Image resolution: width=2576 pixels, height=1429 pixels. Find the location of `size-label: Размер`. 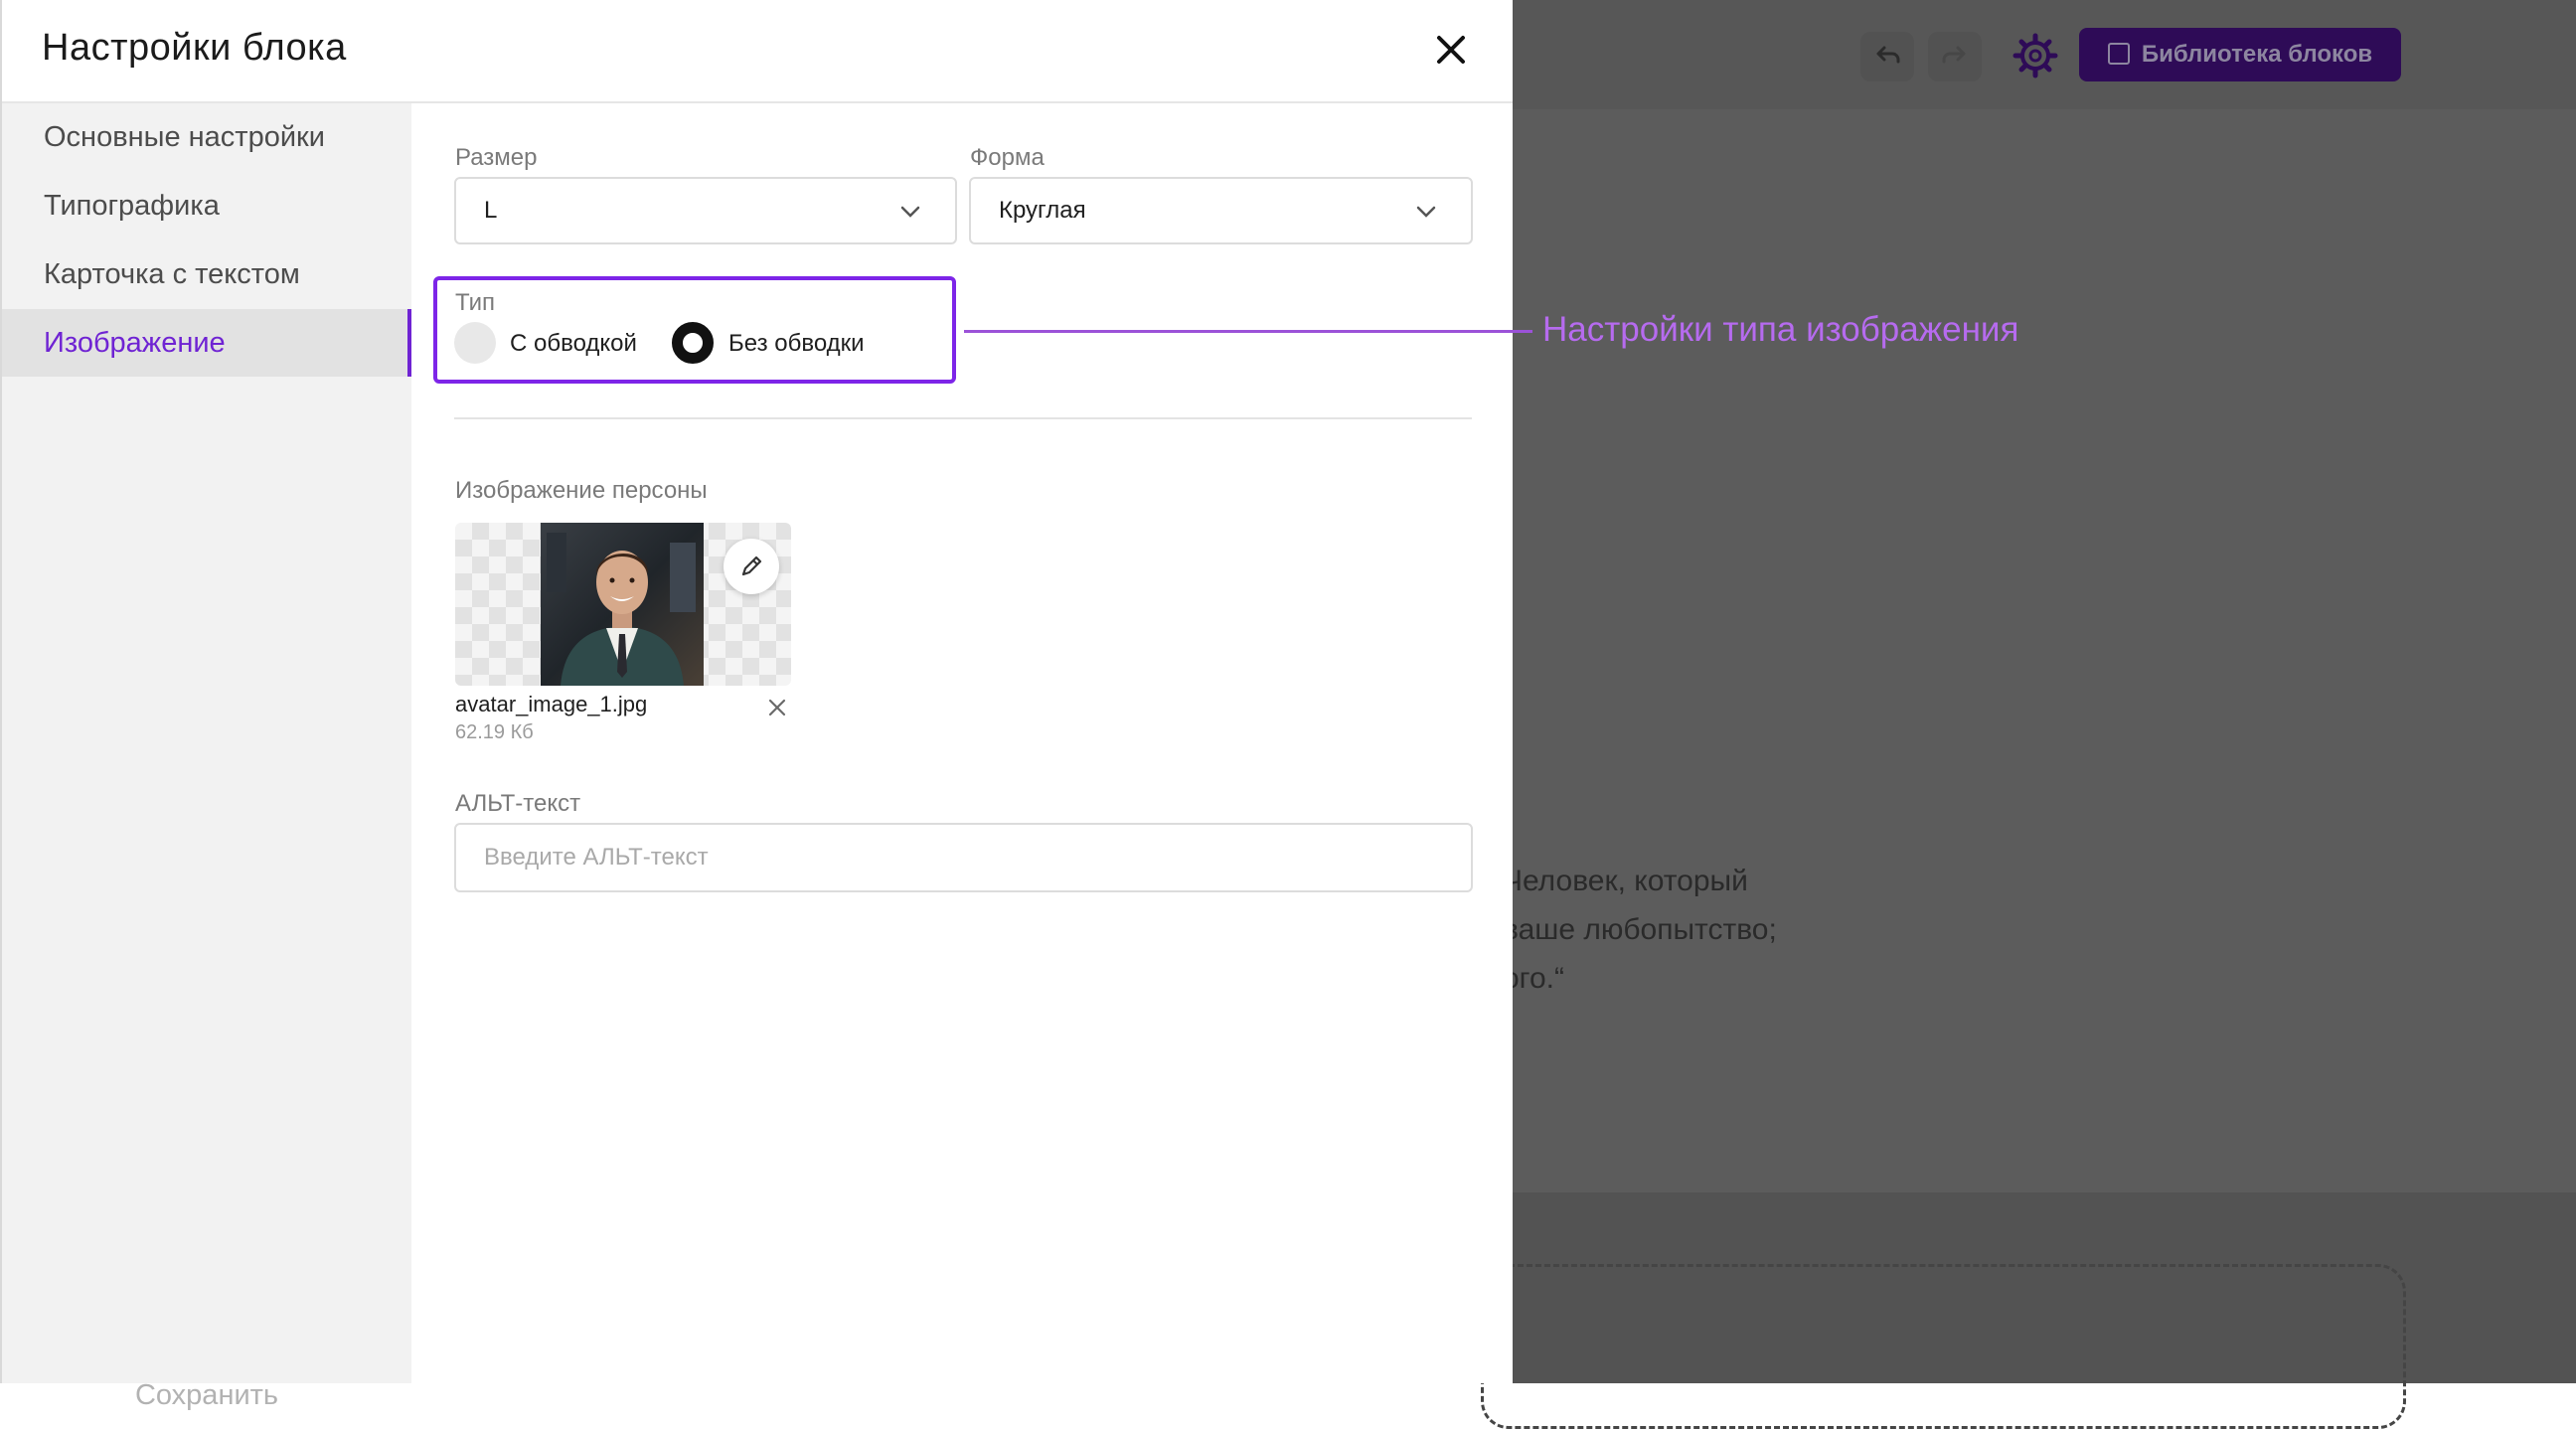

size-label: Размер is located at coordinates (496, 158).